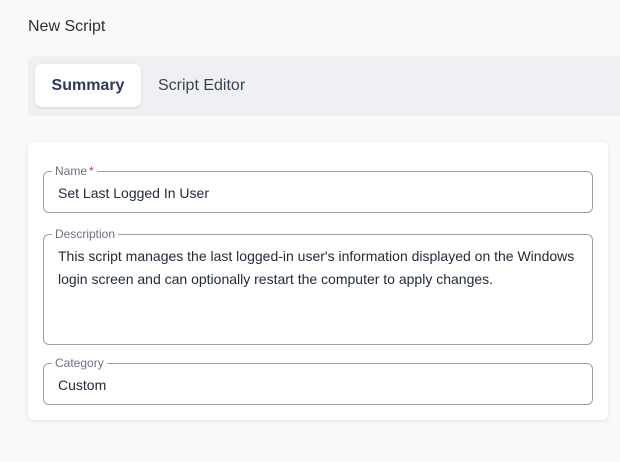 The height and width of the screenshot is (462, 620). I want to click on required-mark: *, so click(91, 171).